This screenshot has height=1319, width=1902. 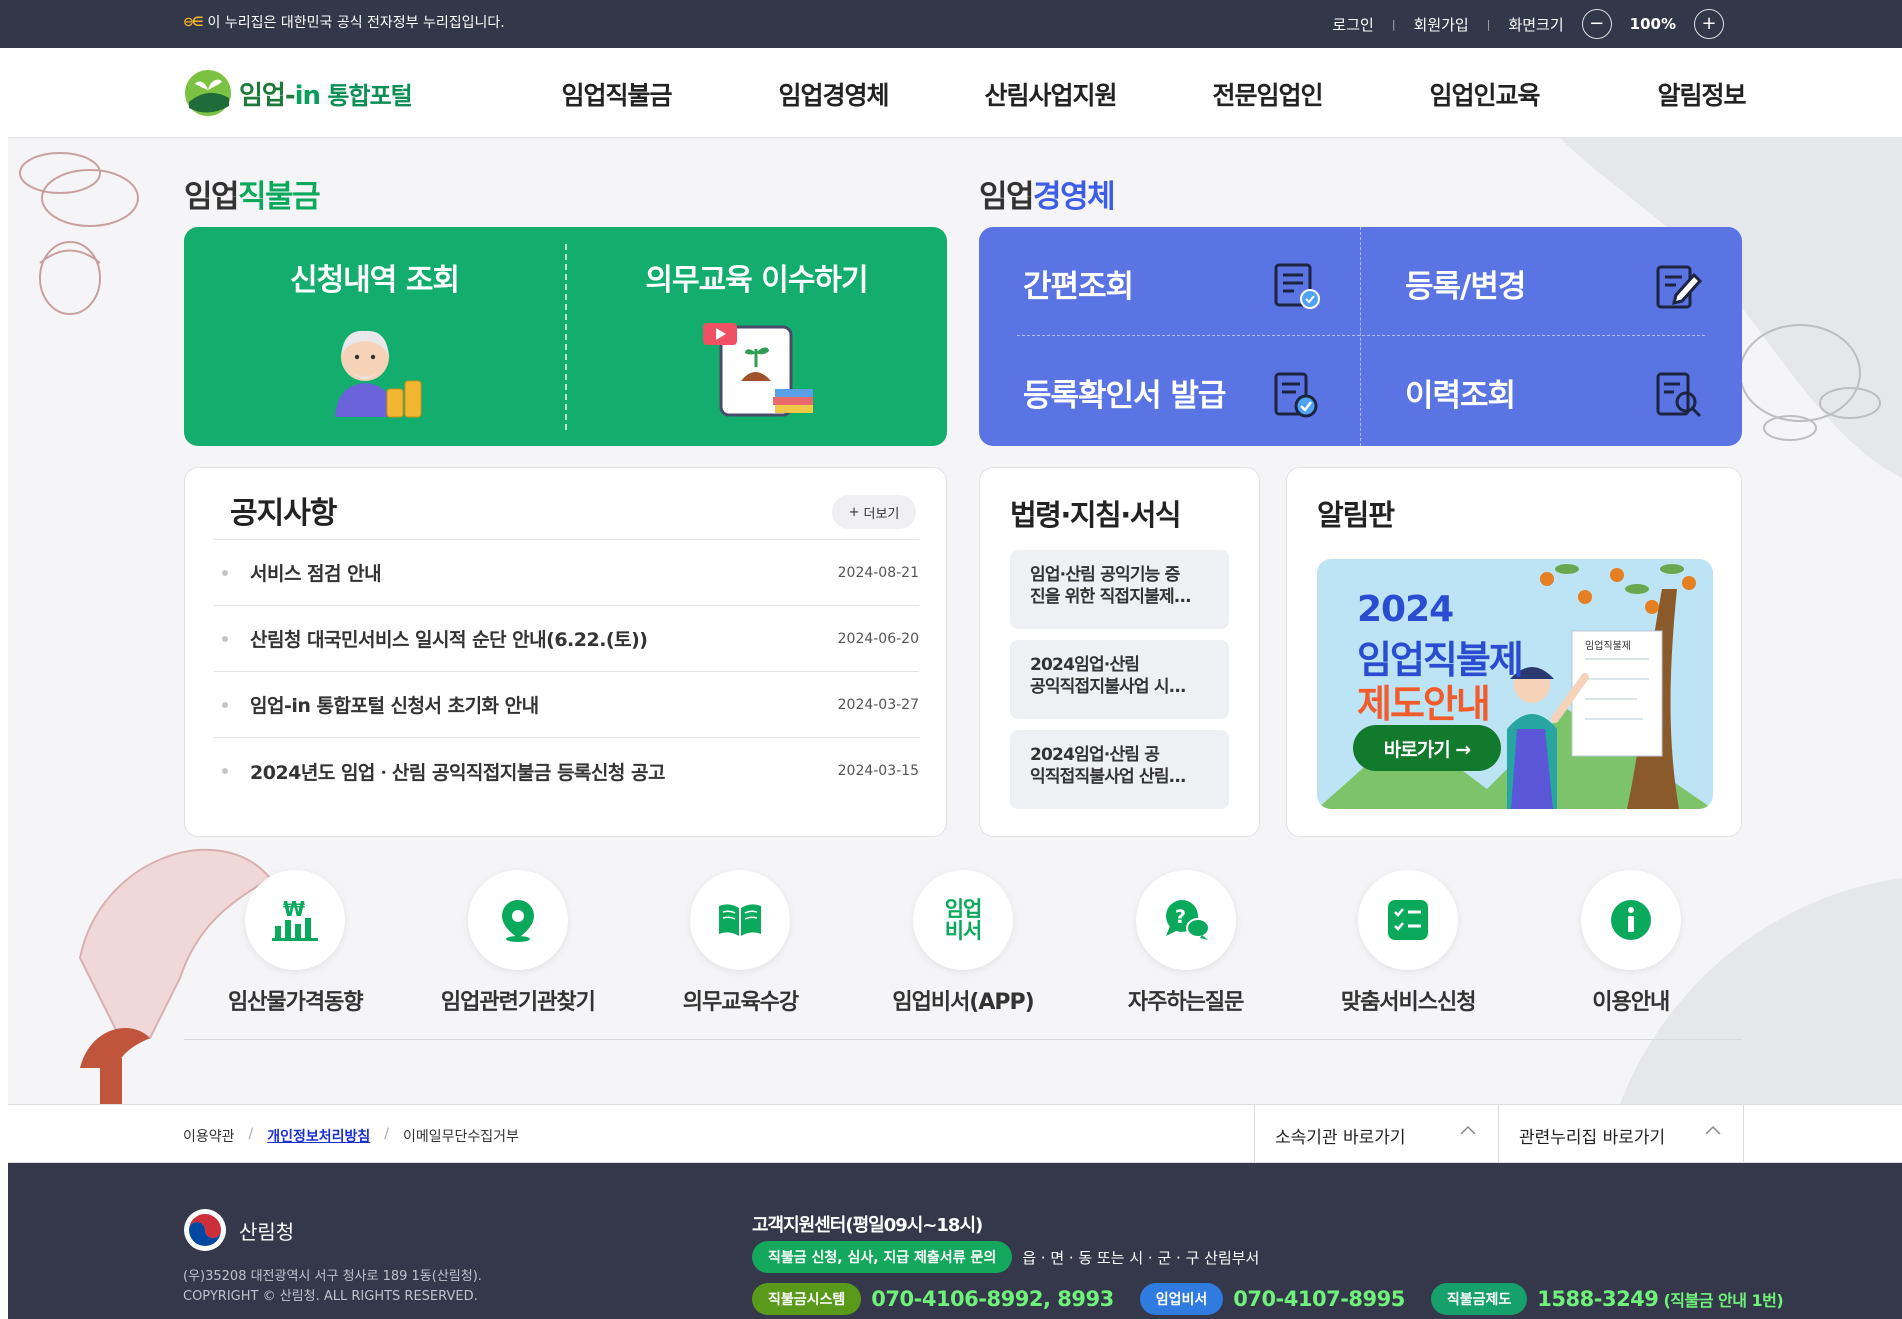 What do you see at coordinates (1319, 1299) in the screenshot?
I see `app-phone: 070-4107-8995` at bounding box center [1319, 1299].